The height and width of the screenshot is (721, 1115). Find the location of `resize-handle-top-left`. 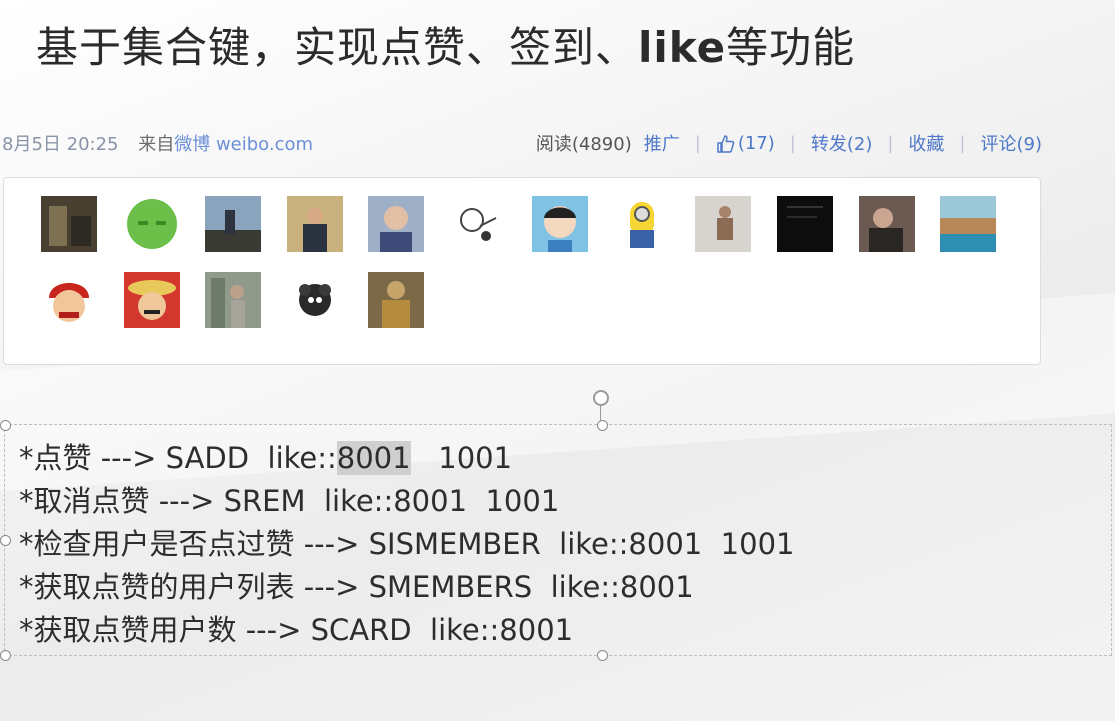

resize-handle-top-left is located at coordinates (5, 425).